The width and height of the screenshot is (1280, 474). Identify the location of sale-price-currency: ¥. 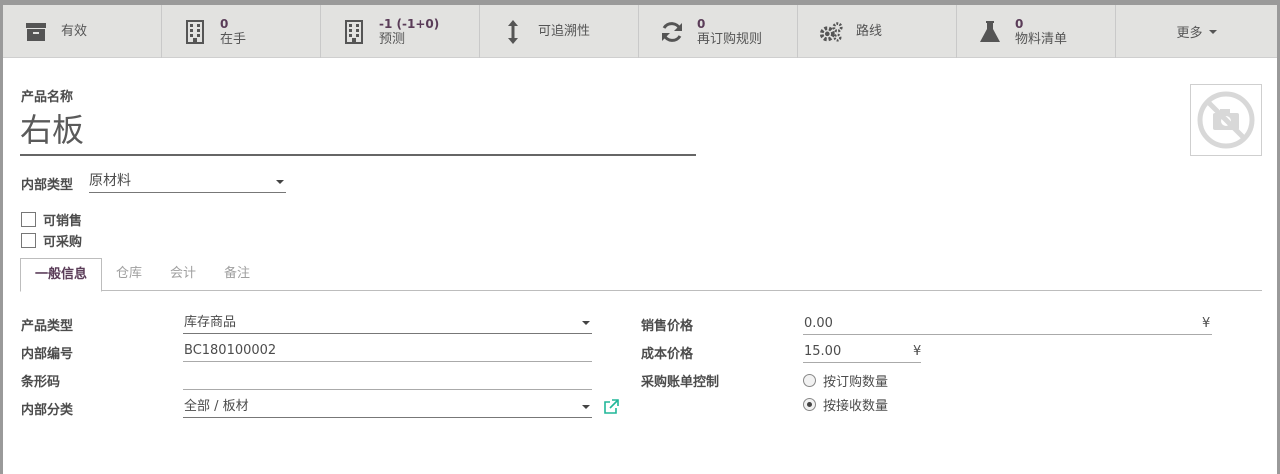
(1206, 323).